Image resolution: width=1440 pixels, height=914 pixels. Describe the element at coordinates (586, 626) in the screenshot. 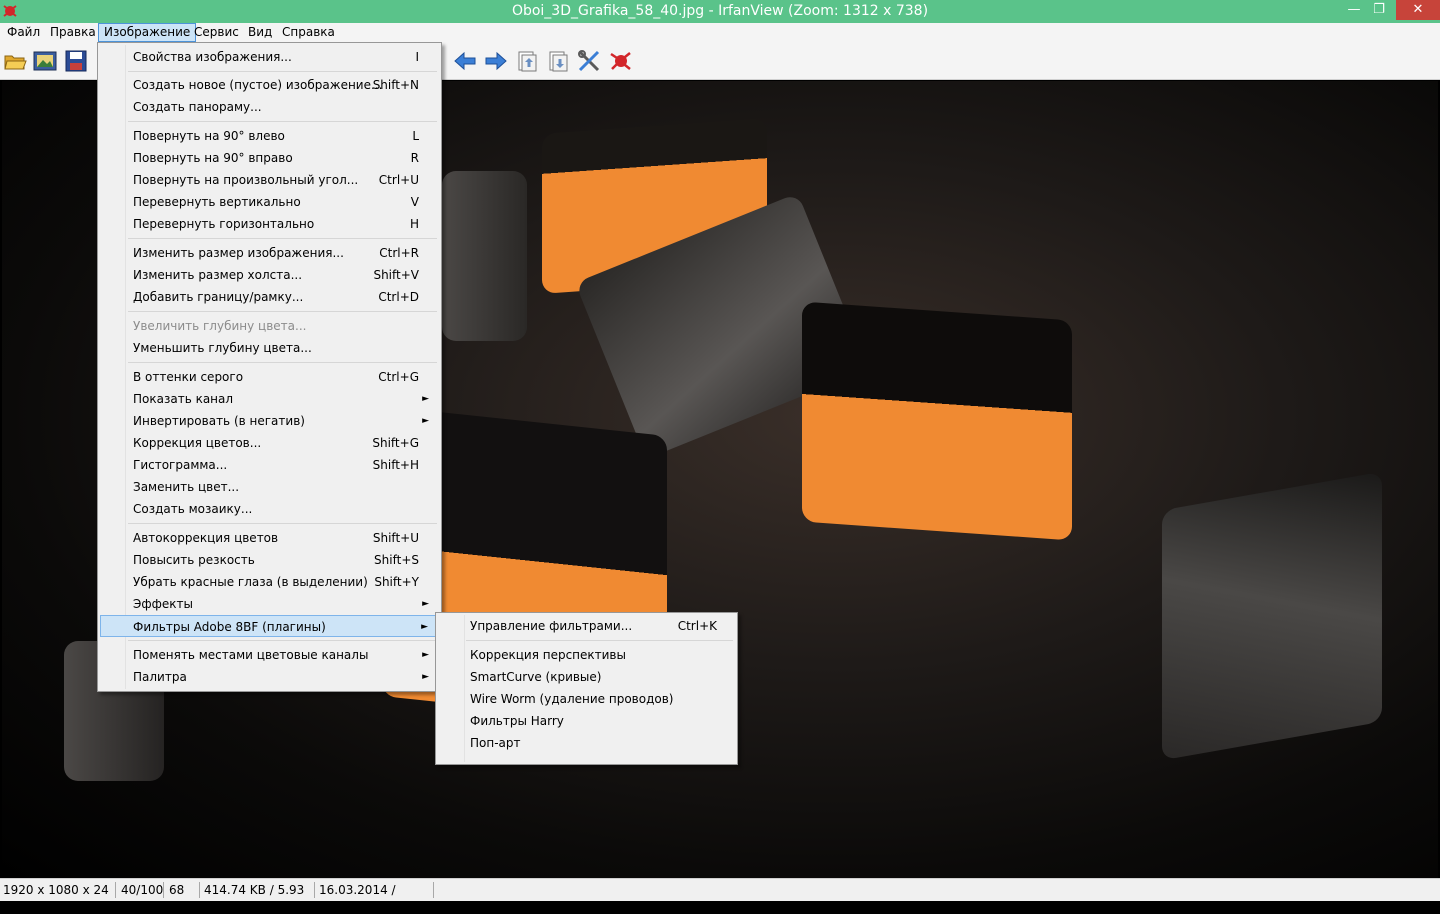

I see `submenu-item-manage-filters: Управление фильтрами... Ctrl+K` at that location.